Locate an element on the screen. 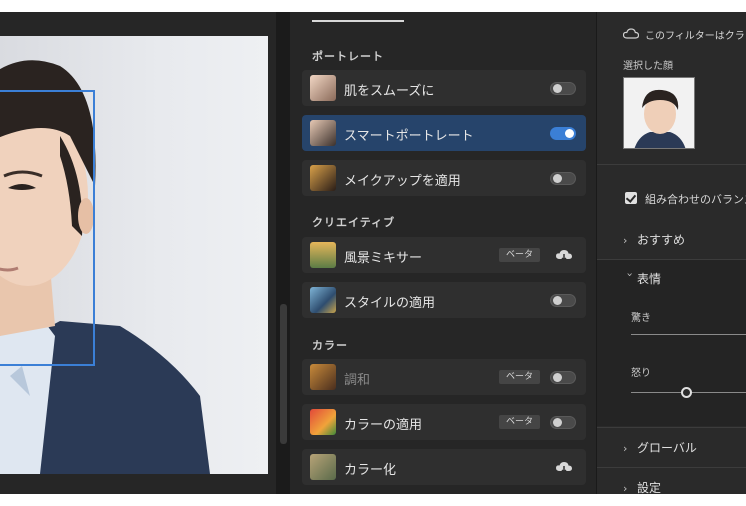  canvas-scrollbar is located at coordinates (283, 253).